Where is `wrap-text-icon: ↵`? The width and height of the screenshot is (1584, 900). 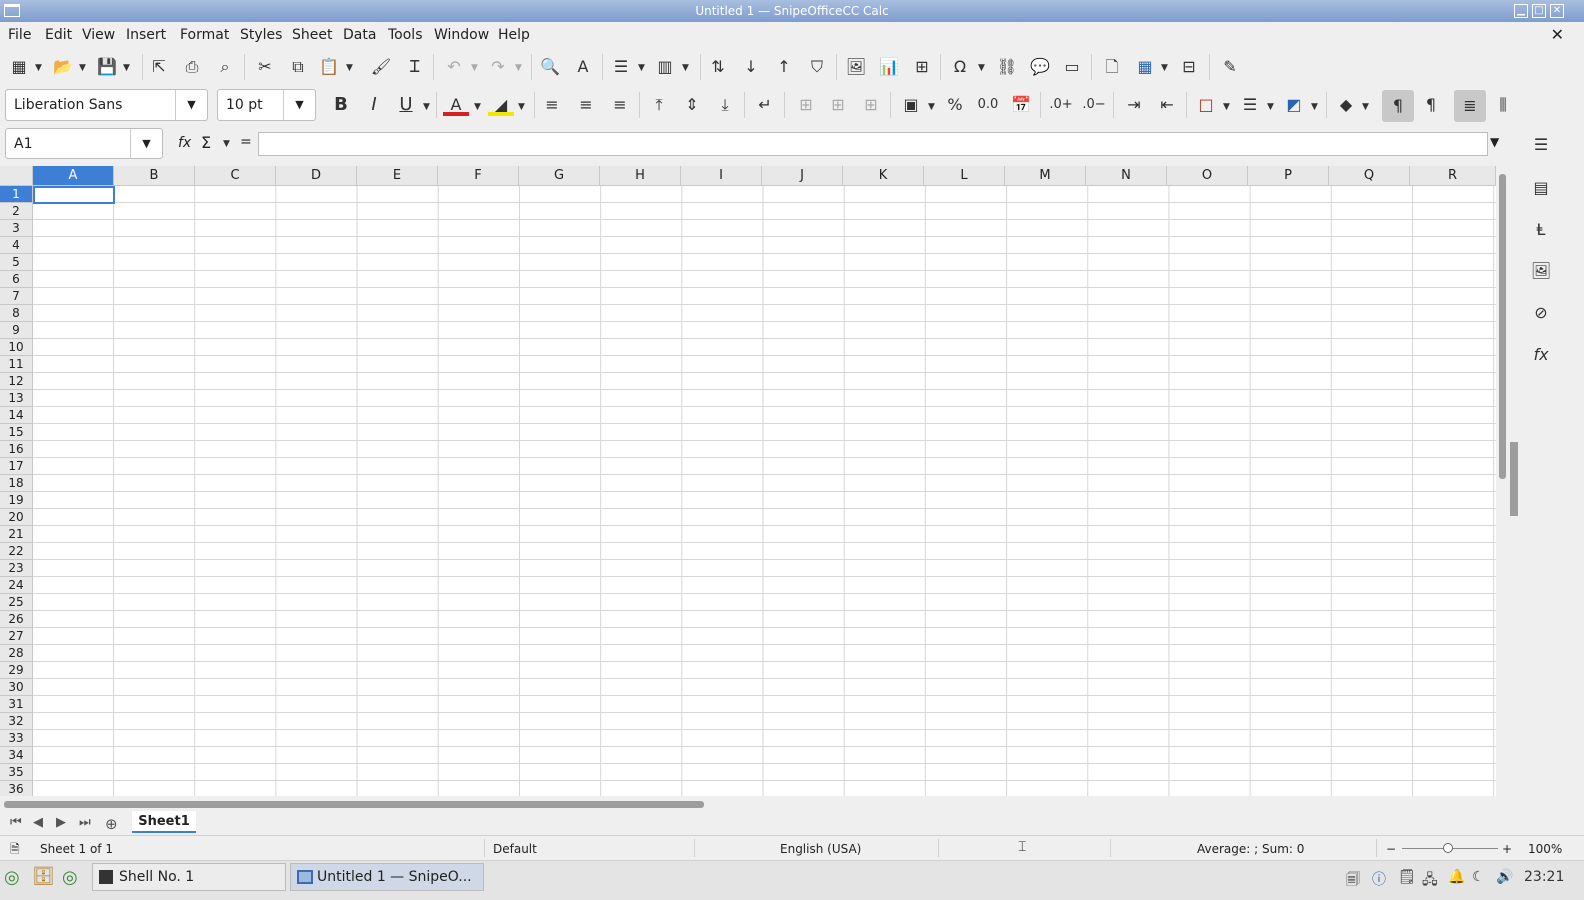
wrap-text-icon: ↵ is located at coordinates (765, 105).